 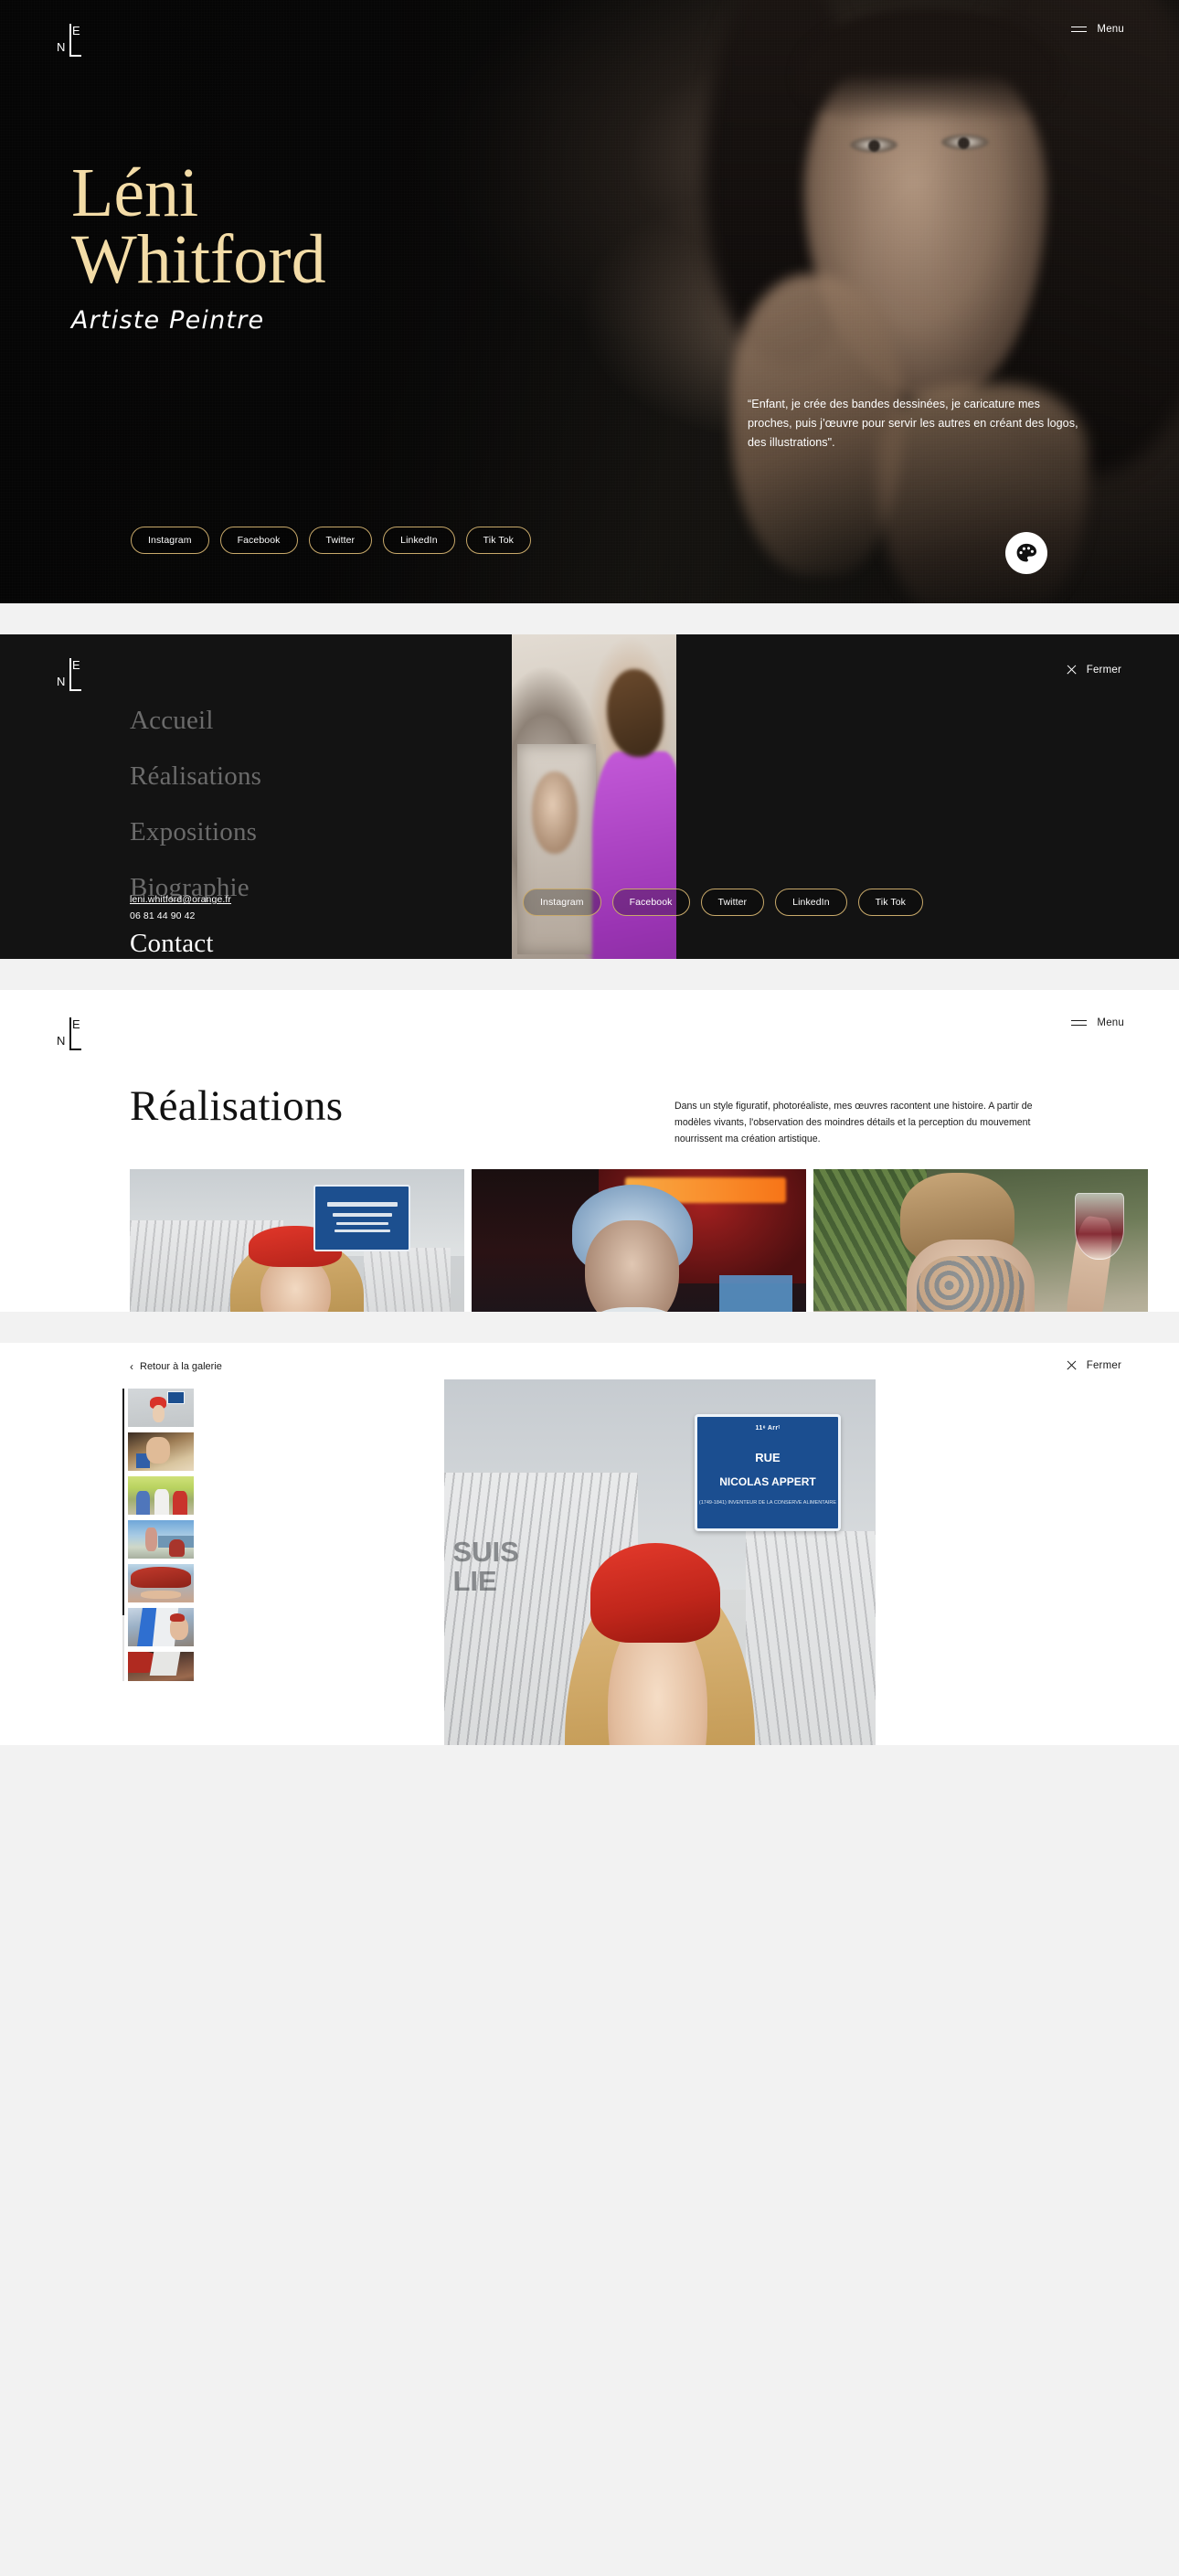 What do you see at coordinates (498, 540) in the screenshot?
I see `social-link-tiktok: Tik Tok` at bounding box center [498, 540].